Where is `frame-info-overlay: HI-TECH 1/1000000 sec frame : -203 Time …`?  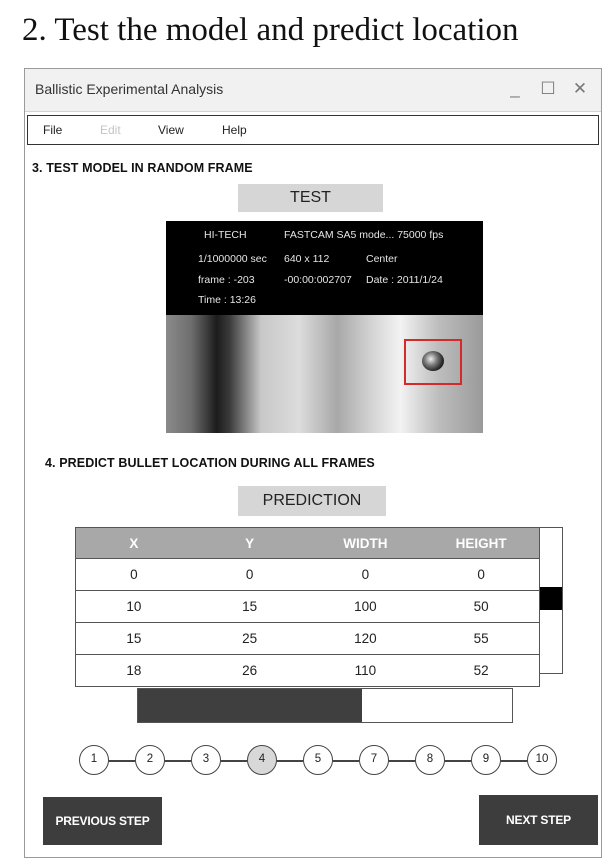 frame-info-overlay: HI-TECH 1/1000000 sec frame : -203 Time … is located at coordinates (324, 268).